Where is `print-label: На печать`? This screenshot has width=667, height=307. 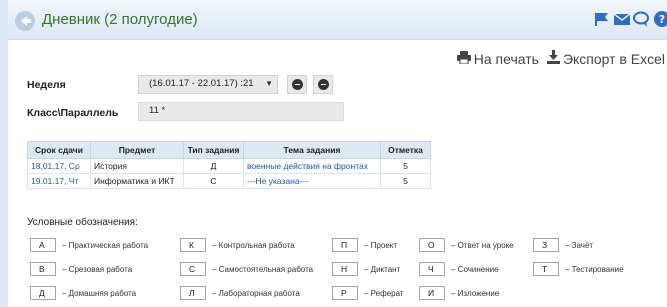
print-label: На печать is located at coordinates (506, 58).